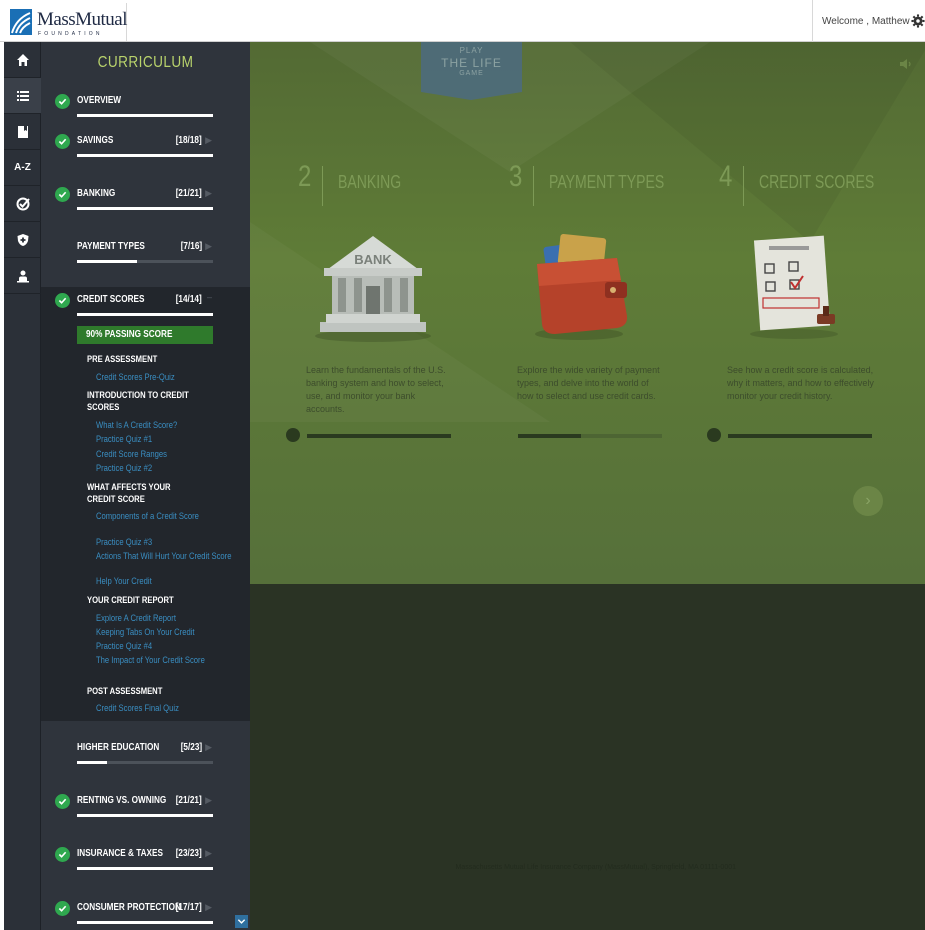 The width and height of the screenshot is (925, 930). Describe the element at coordinates (581, 286) in the screenshot. I see `wallet-icon` at that location.